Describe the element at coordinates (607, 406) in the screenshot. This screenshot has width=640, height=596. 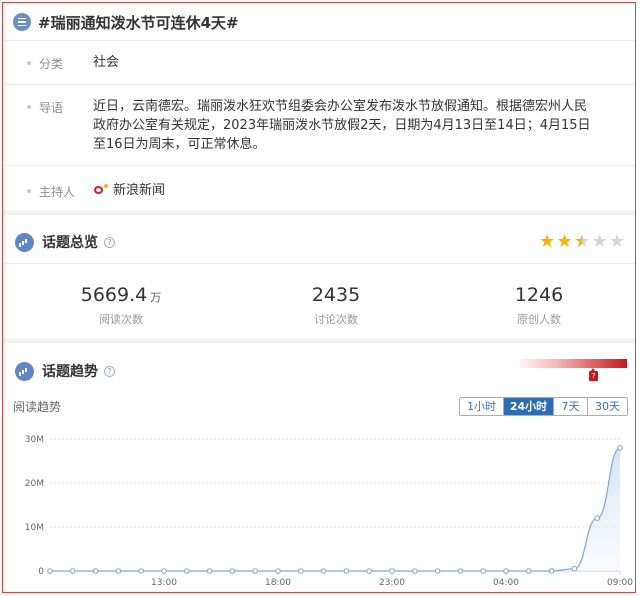
I see `tab-30-days: 30天` at that location.